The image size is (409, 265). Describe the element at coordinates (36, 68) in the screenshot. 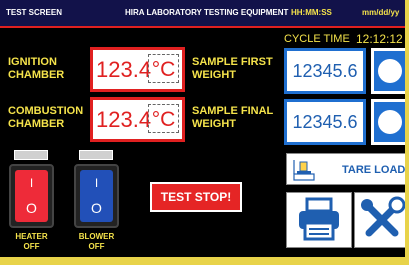

I see `ignition-chamber-label: IGNITION CHAMBER` at that location.